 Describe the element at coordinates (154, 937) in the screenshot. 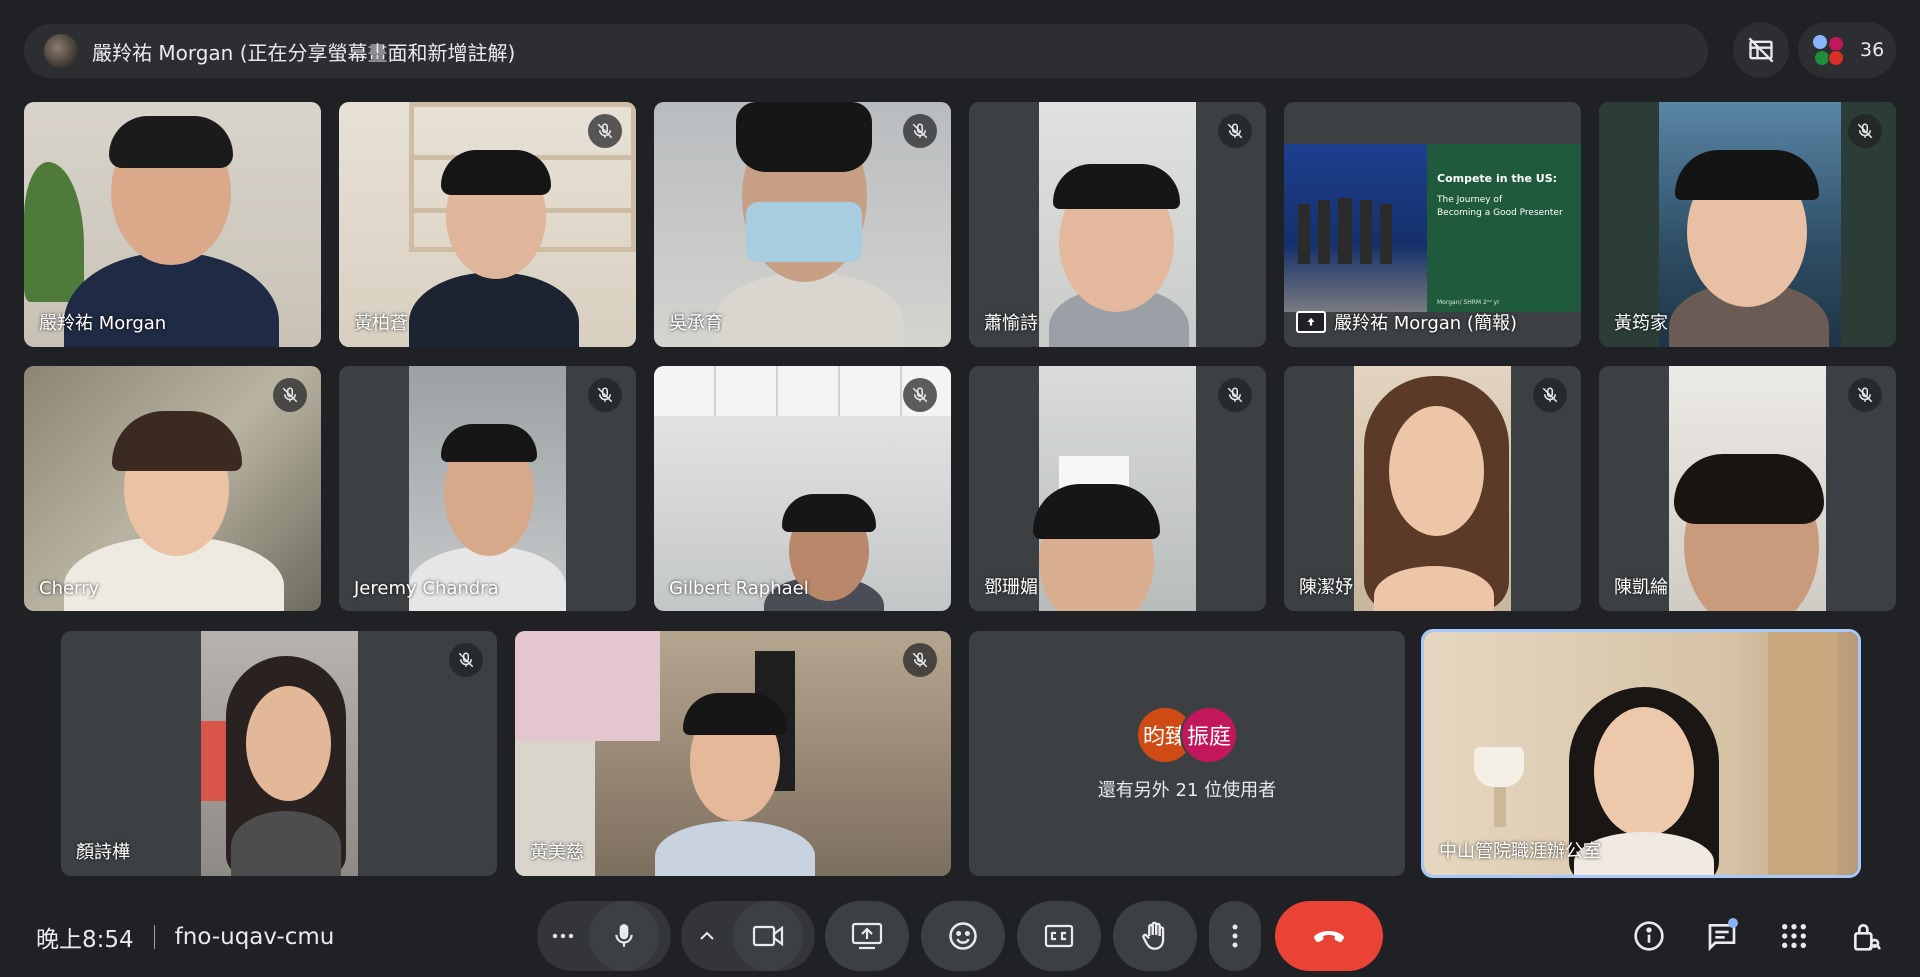

I see `divider` at that location.